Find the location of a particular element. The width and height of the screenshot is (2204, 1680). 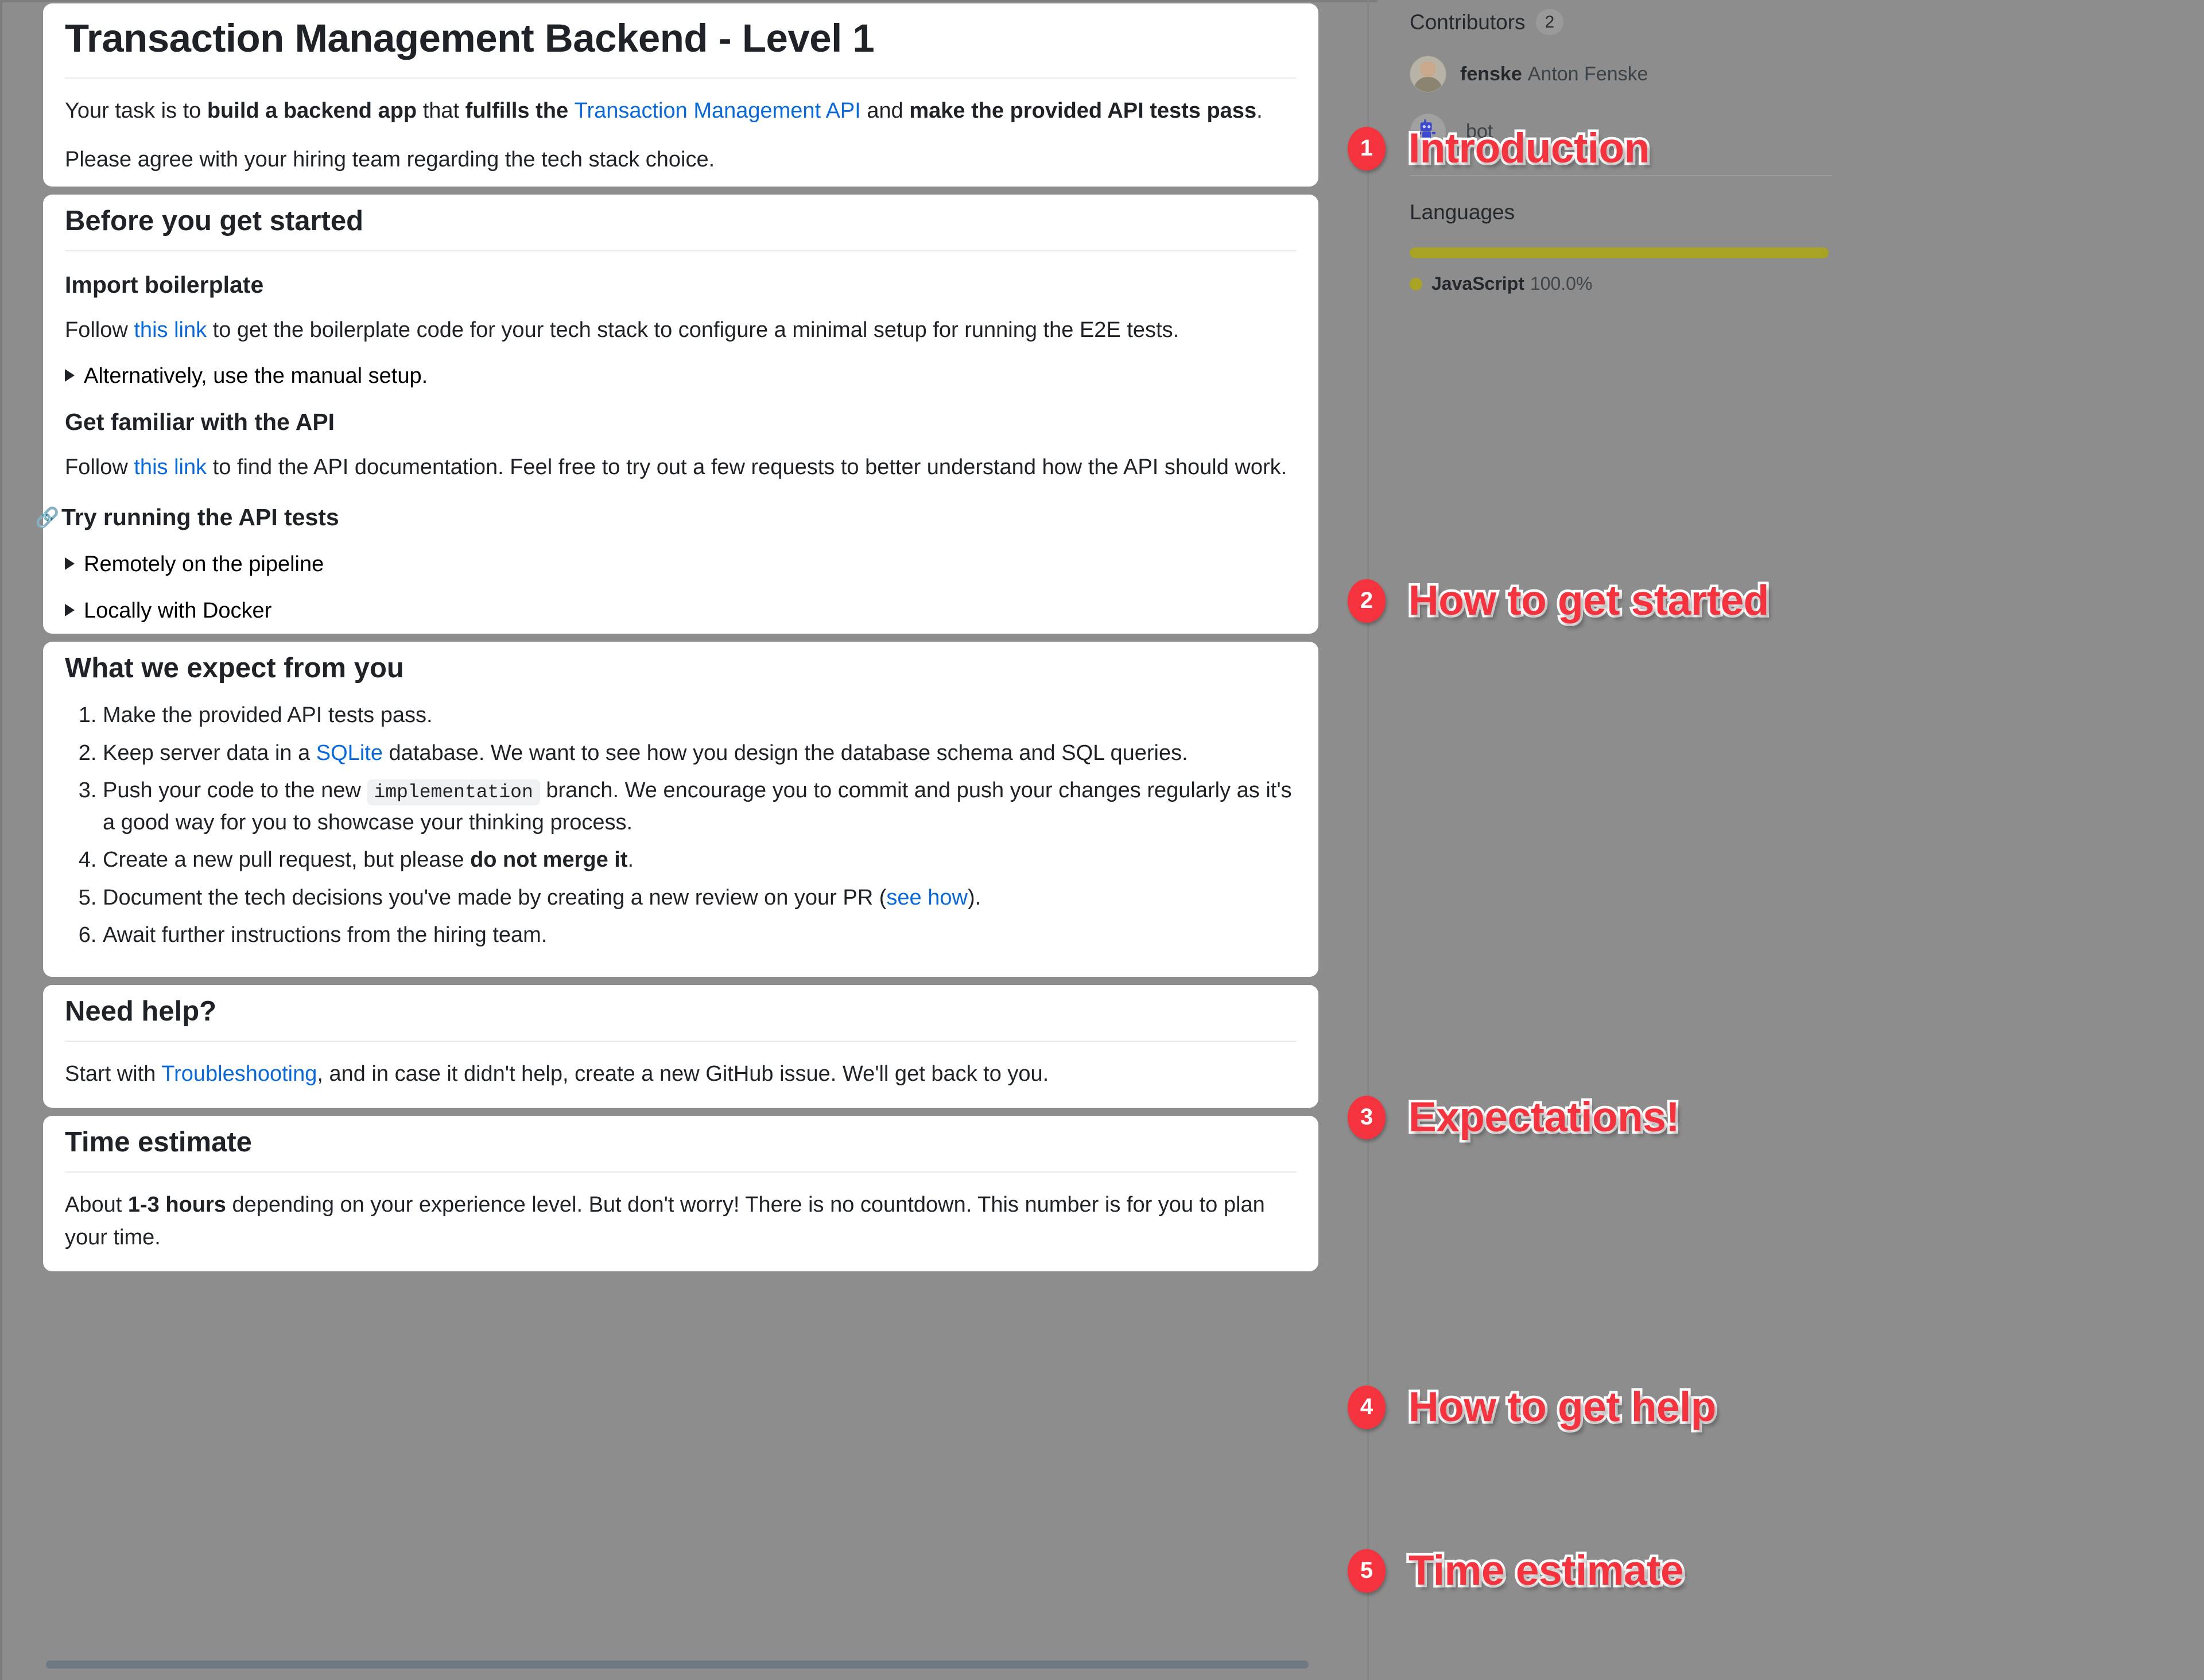

section-title-expectations: What we expect from you is located at coordinates (235, 669).